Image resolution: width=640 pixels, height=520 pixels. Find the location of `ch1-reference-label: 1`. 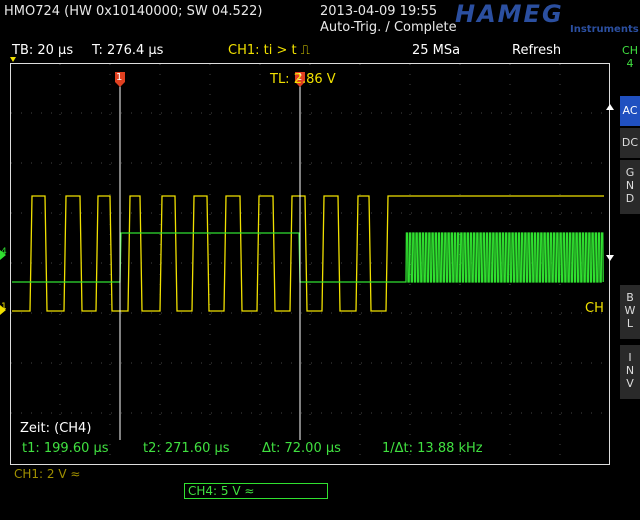

ch1-reference-label: 1 is located at coordinates (4, 307).